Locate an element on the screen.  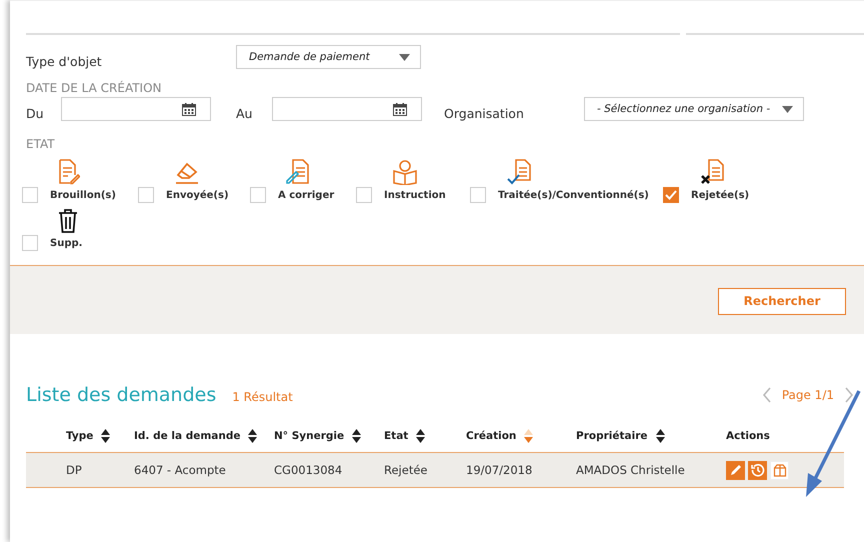
state-option-label: Brouillon(s) is located at coordinates (83, 195).